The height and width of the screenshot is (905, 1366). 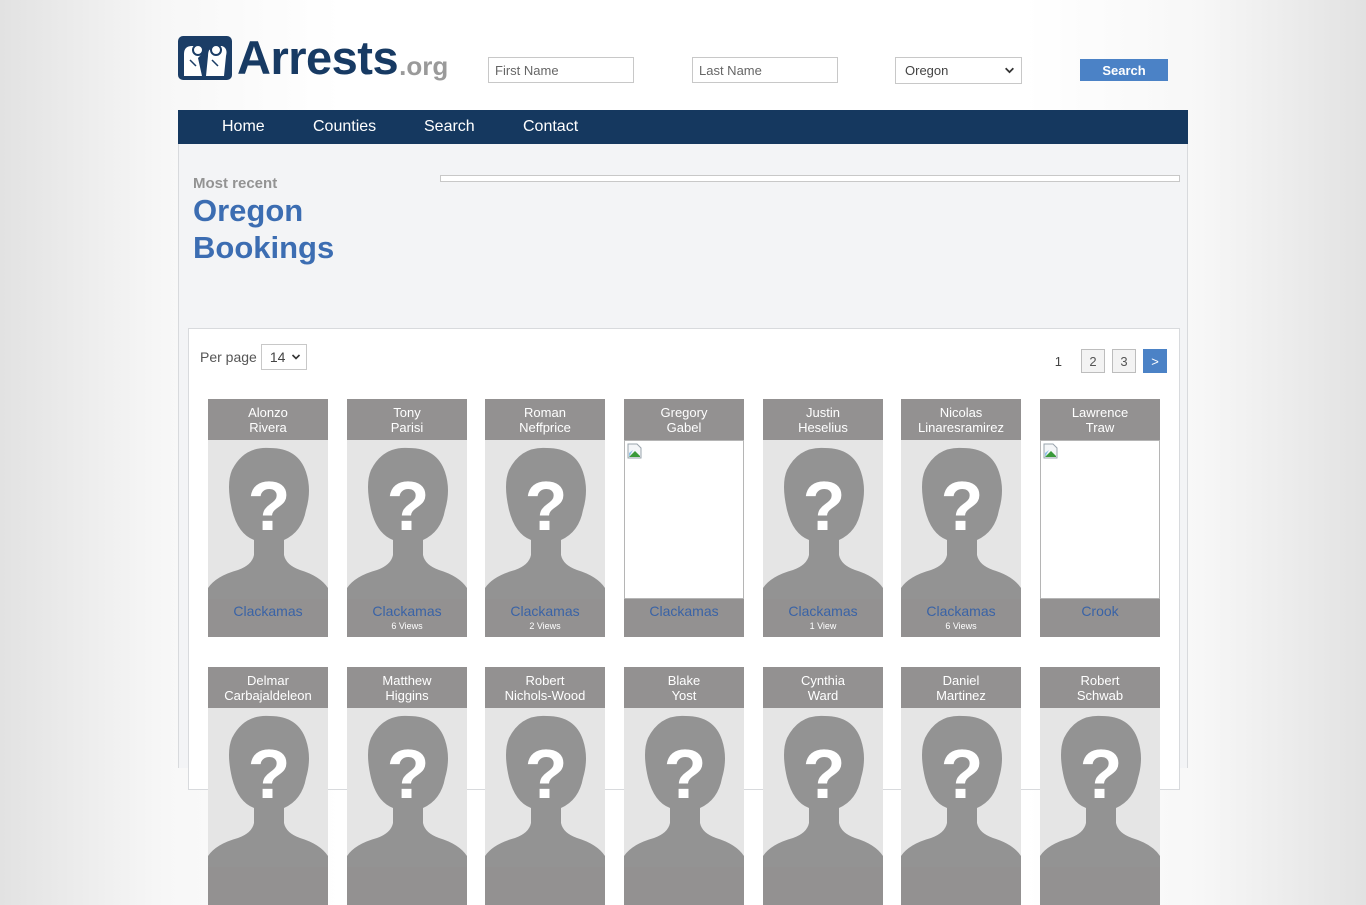 I want to click on main-nav: Home Counties Search Contact, so click(x=683, y=127).